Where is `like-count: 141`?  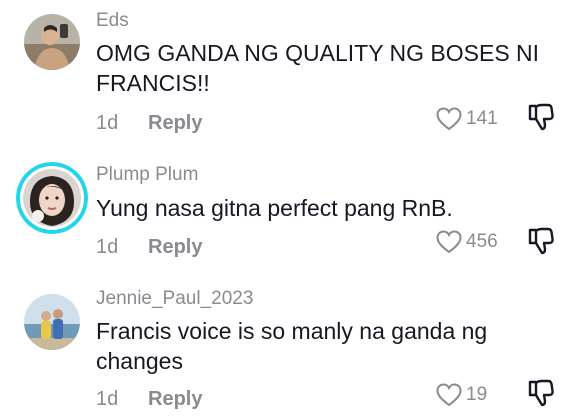 like-count: 141 is located at coordinates (482, 118).